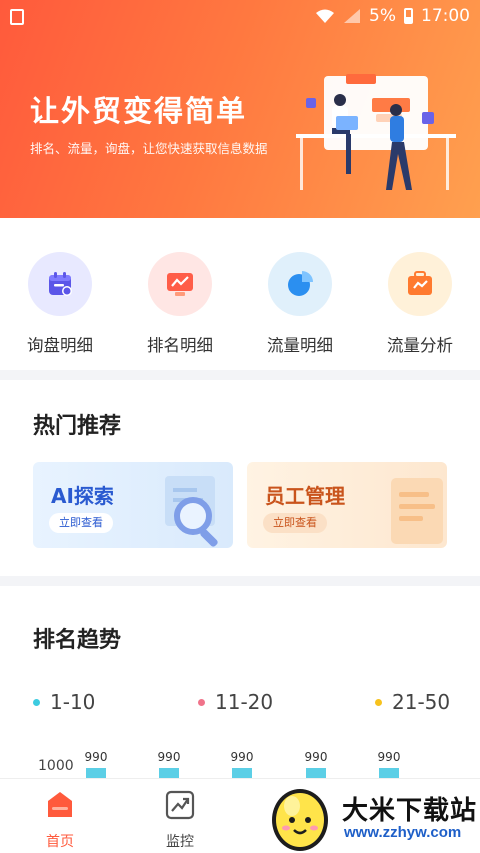 The height and width of the screenshot is (853, 480). Describe the element at coordinates (56, 766) in the screenshot. I see `y-axis-tick: 1000` at that location.